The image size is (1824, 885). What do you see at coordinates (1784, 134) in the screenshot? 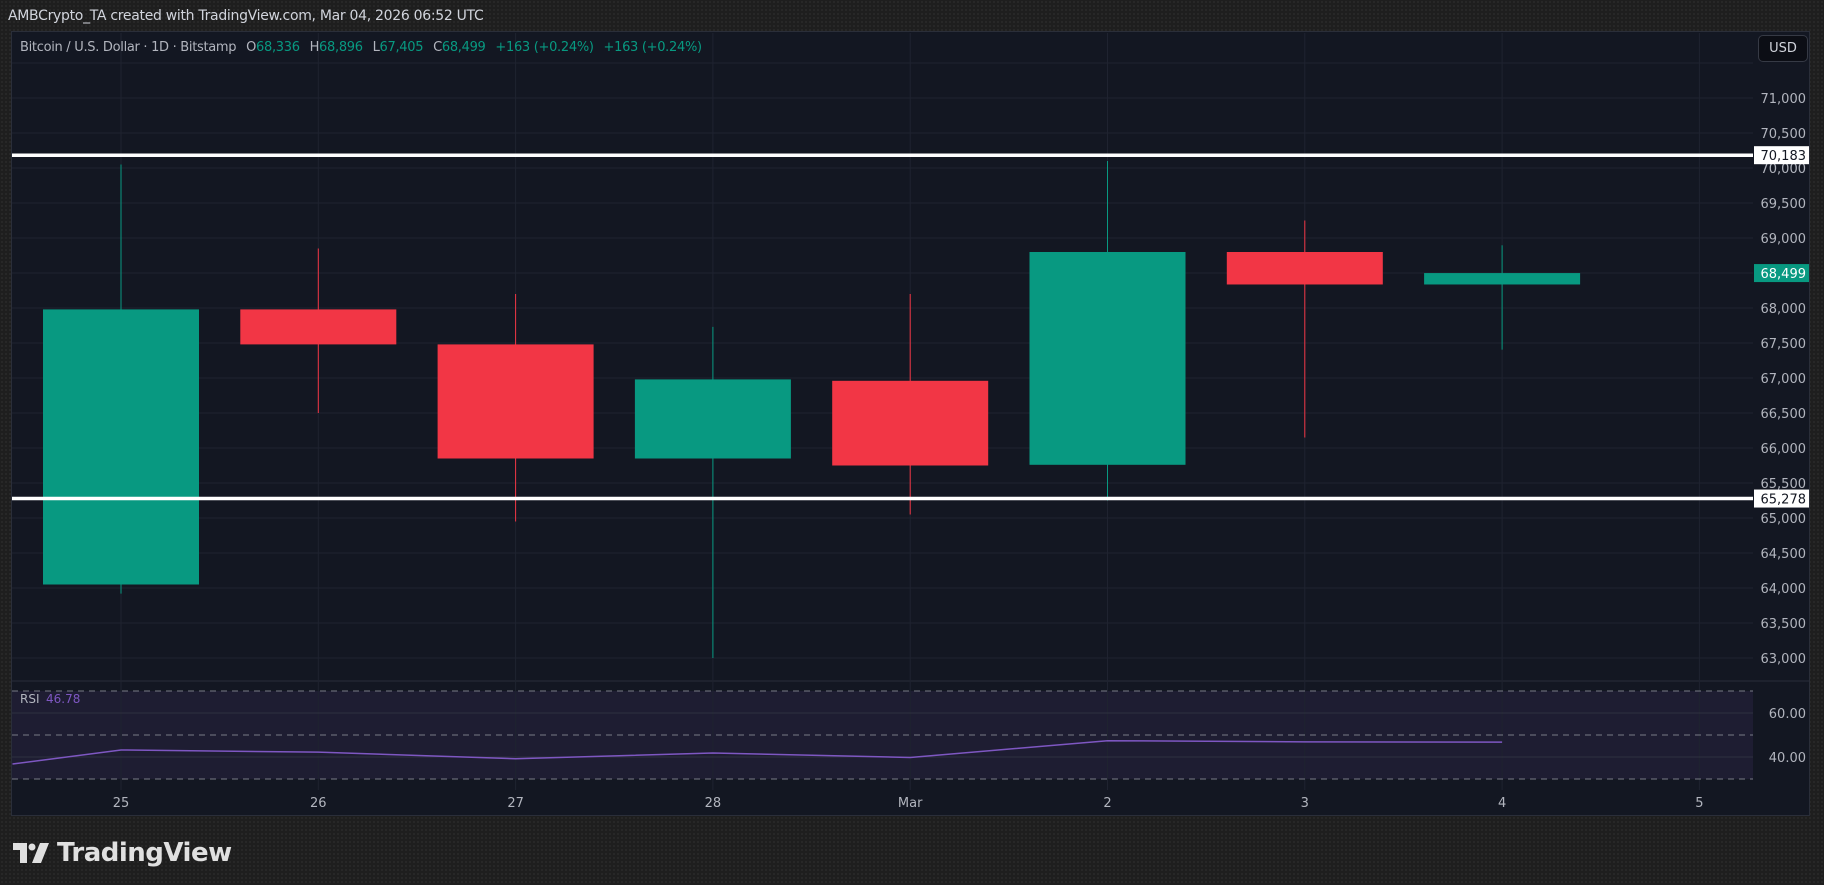
I see `price-tick-label: 70,500` at bounding box center [1784, 134].